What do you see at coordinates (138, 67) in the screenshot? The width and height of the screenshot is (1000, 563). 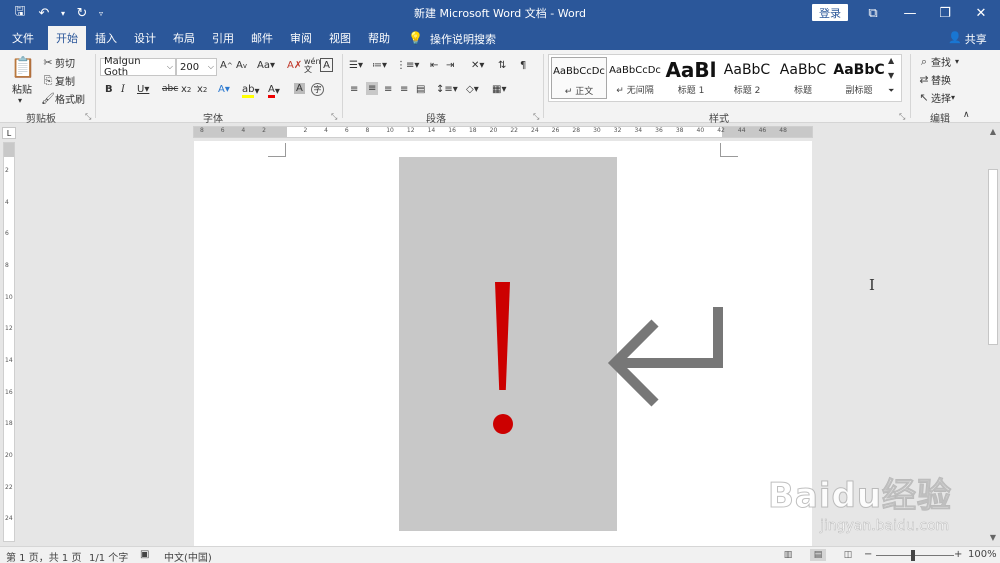 I see `font-name-select: Malgun Goth ⌵` at bounding box center [138, 67].